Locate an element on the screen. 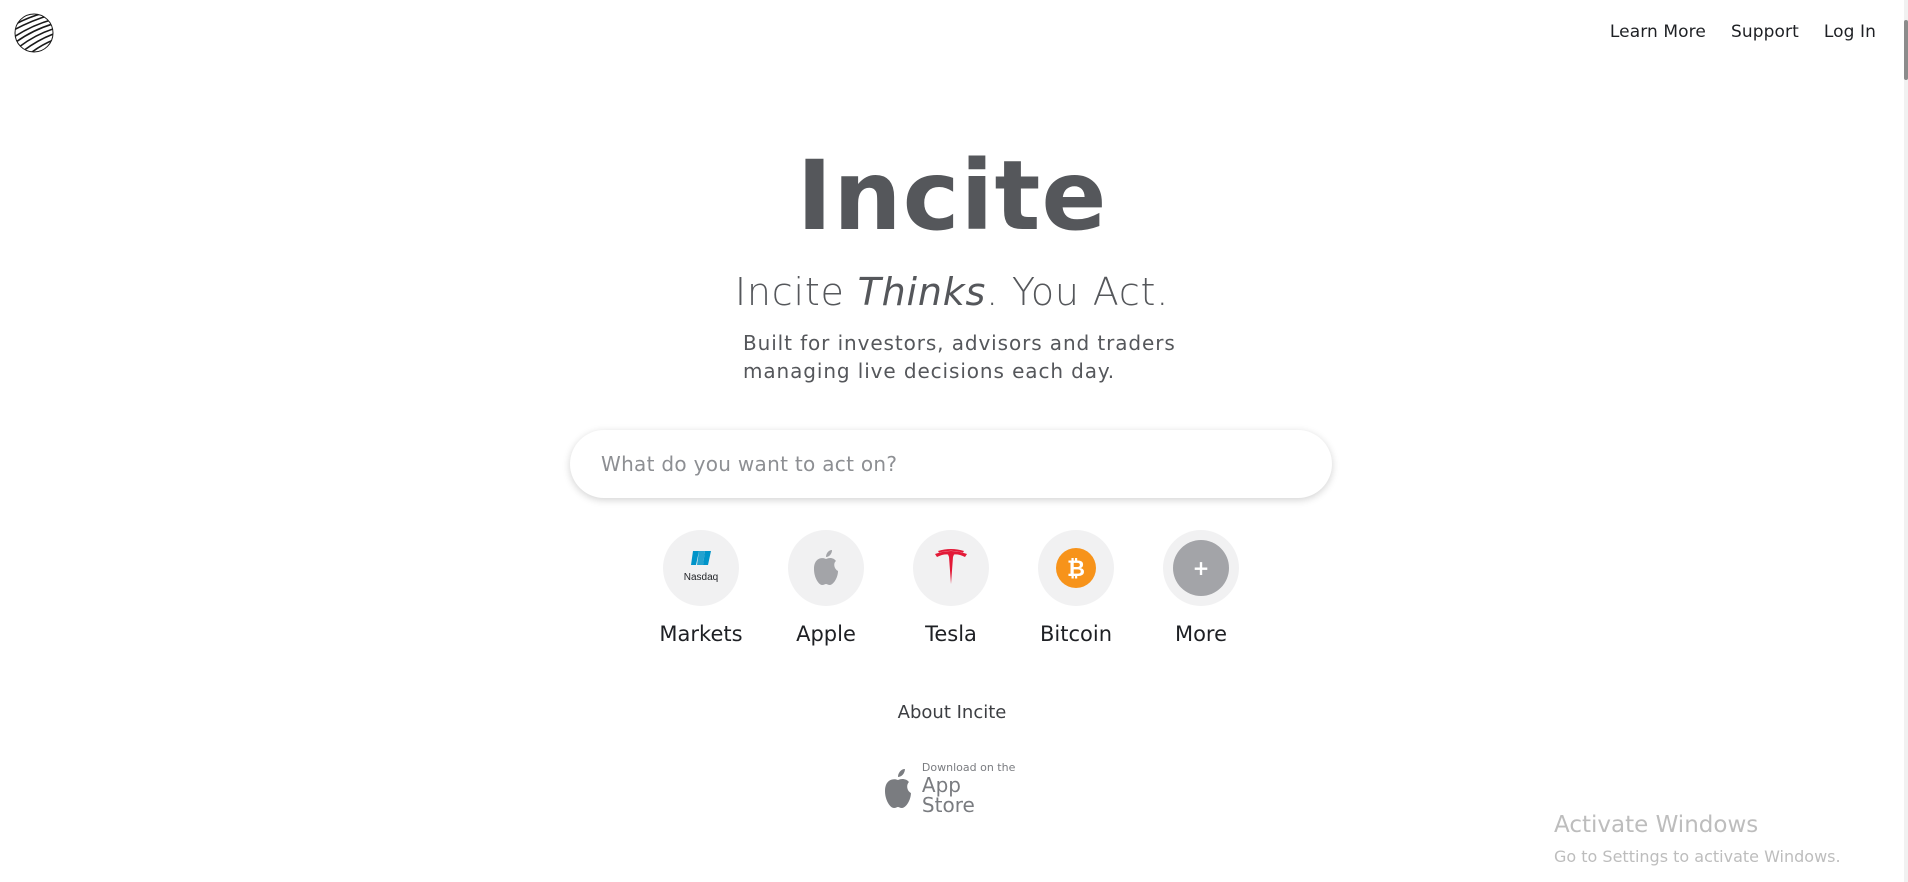  search-input is located at coordinates (946, 464).